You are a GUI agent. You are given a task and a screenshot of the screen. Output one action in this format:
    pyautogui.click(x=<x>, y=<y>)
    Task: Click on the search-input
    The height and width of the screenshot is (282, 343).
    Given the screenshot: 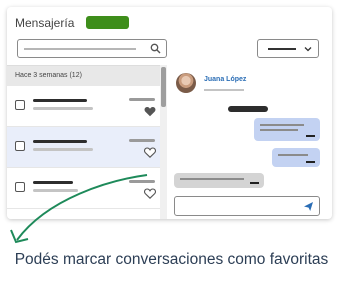 What is the action you would take?
    pyautogui.click(x=92, y=48)
    